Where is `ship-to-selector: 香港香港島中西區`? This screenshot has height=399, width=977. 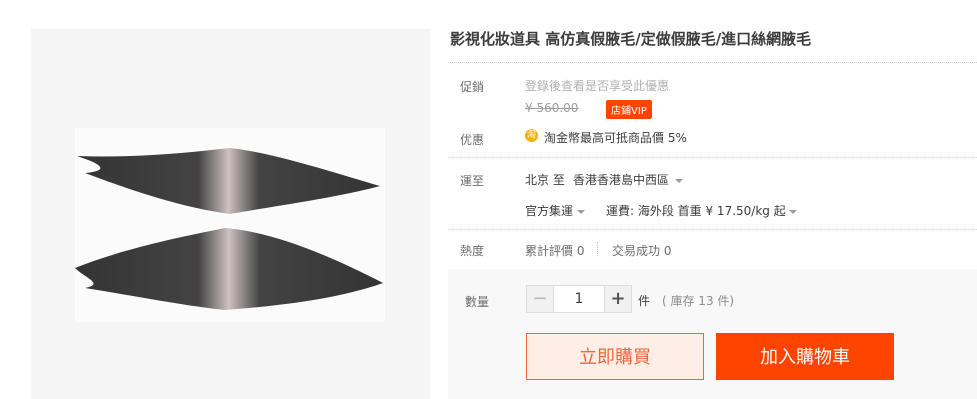 ship-to-selector: 香港香港島中西區 is located at coordinates (628, 179).